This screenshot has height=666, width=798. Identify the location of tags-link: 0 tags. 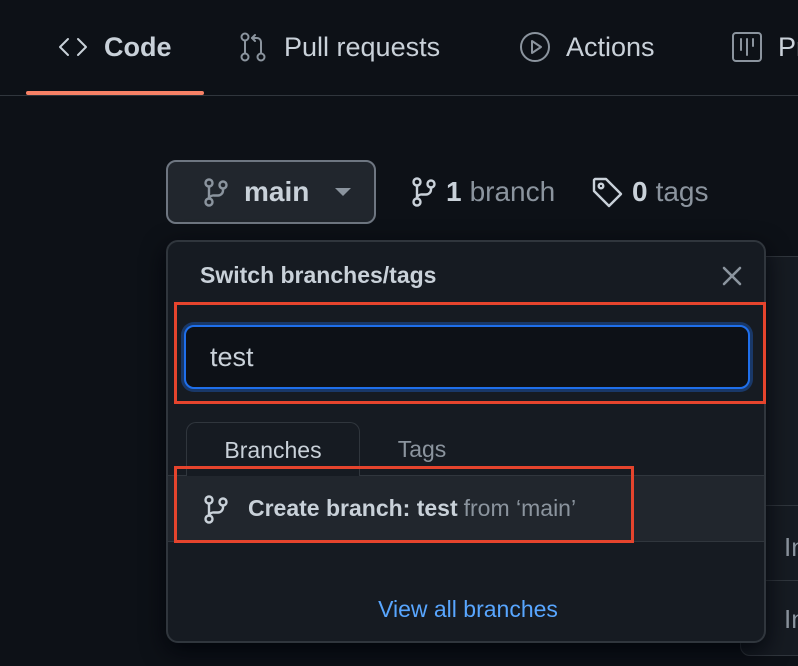
(649, 192).